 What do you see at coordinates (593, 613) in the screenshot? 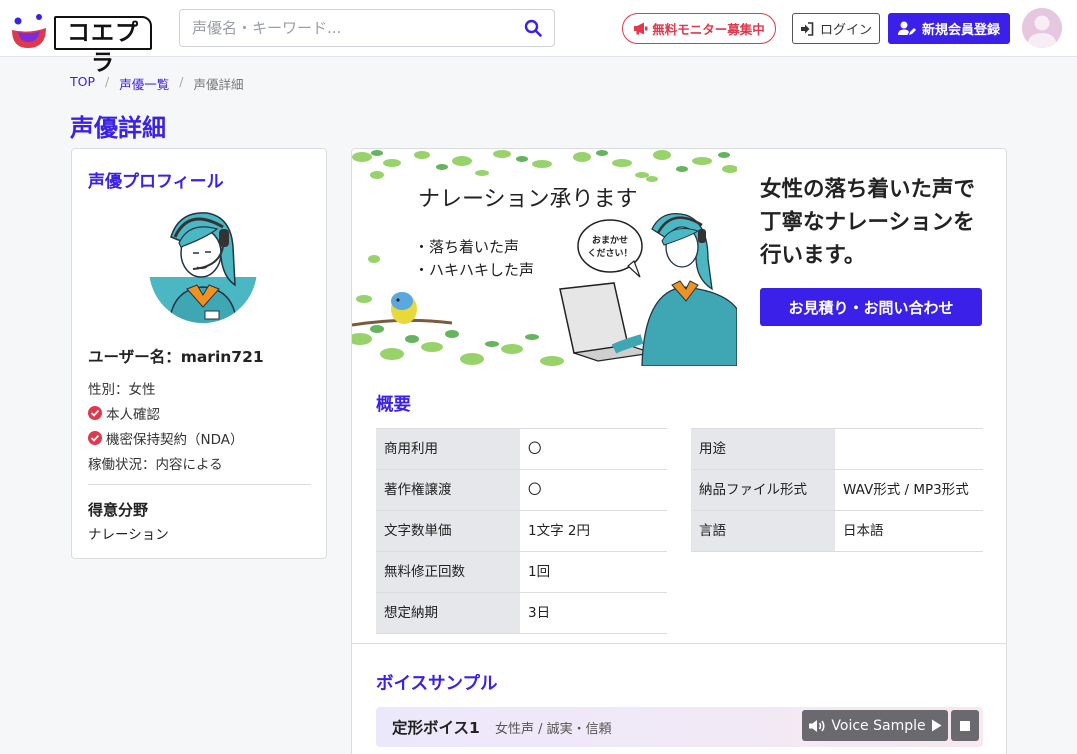
I see `table-value: 3日` at bounding box center [593, 613].